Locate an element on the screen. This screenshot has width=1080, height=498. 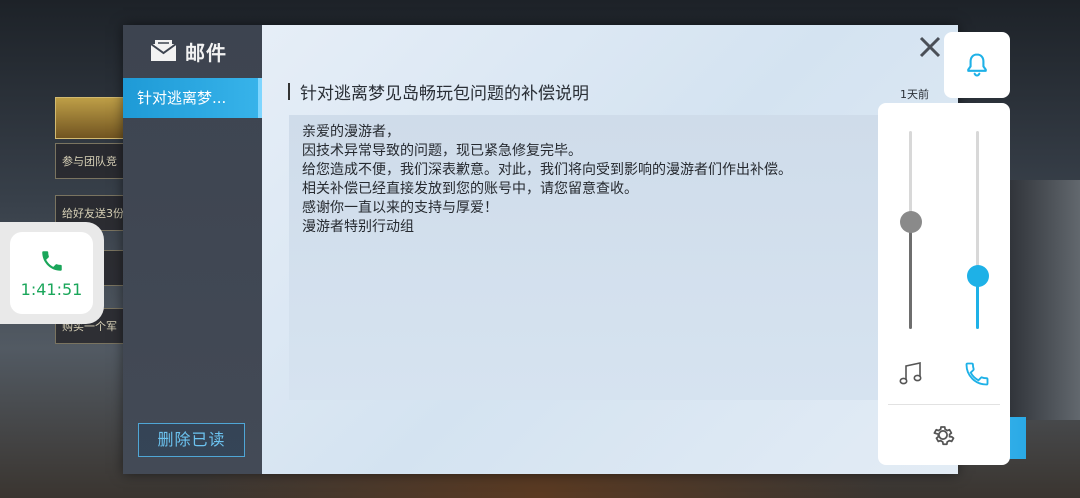
mail-header: 邮件 is located at coordinates (192, 51).